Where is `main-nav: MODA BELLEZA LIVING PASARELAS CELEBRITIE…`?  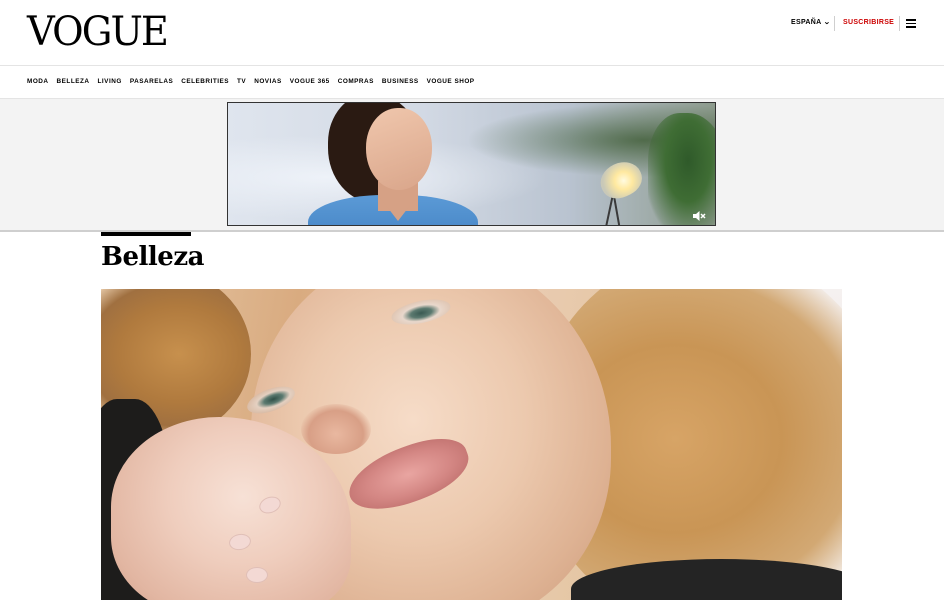
main-nav: MODA BELLEZA LIVING PASARELAS CELEBRITIE… is located at coordinates (472, 82).